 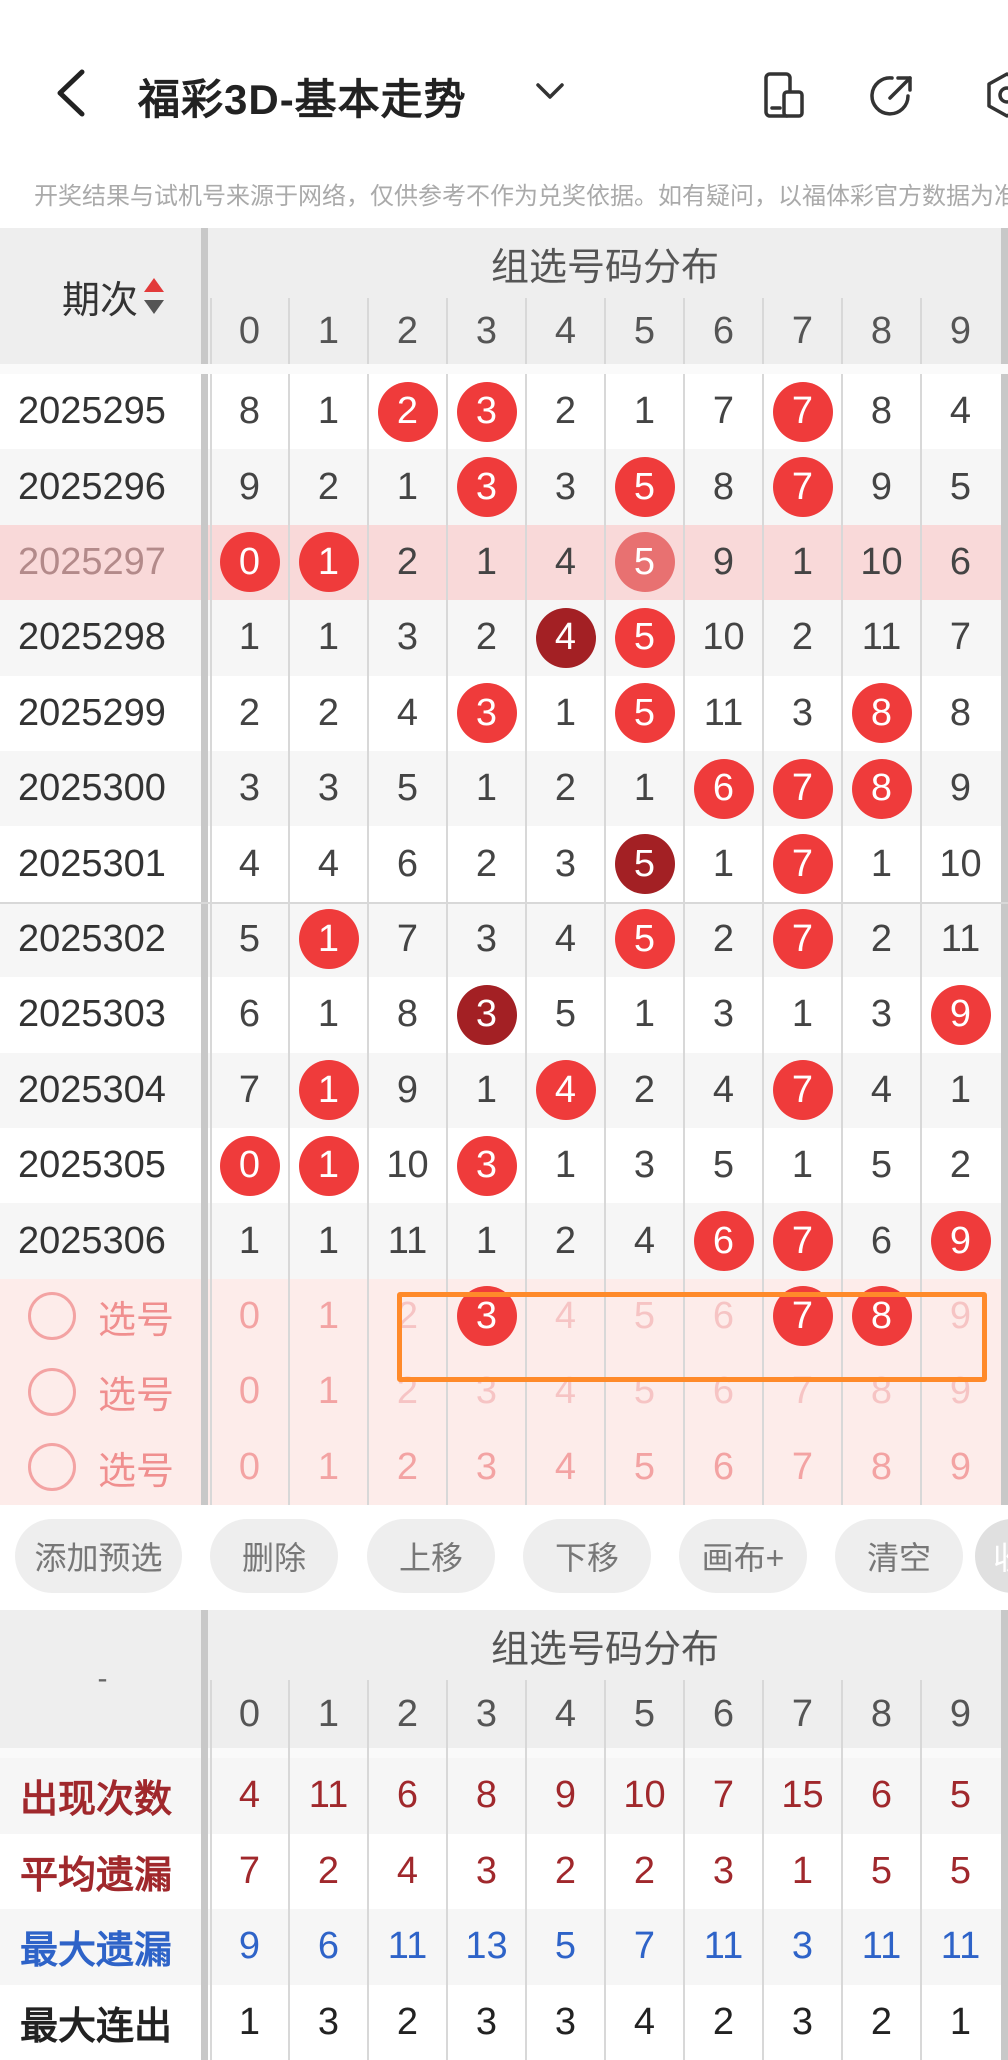 I want to click on selected-number-ball: 8, so click(x=882, y=1316).